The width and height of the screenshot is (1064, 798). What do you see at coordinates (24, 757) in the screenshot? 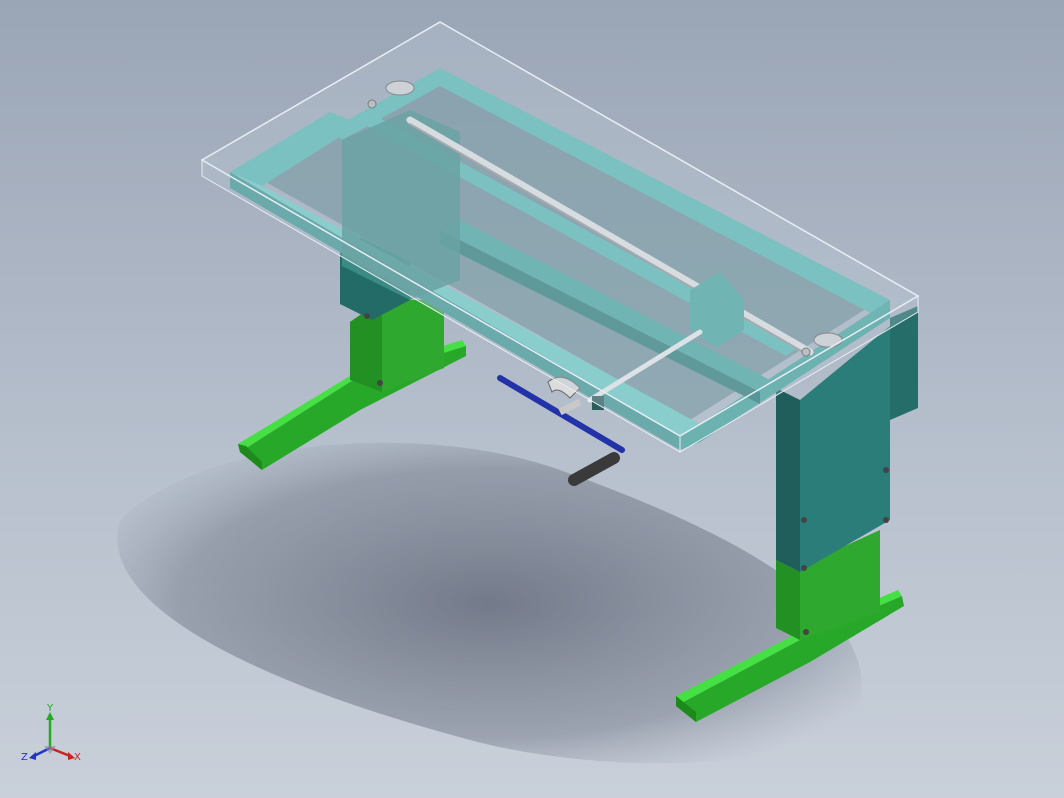
I see `z-axis-label: Z` at bounding box center [24, 757].